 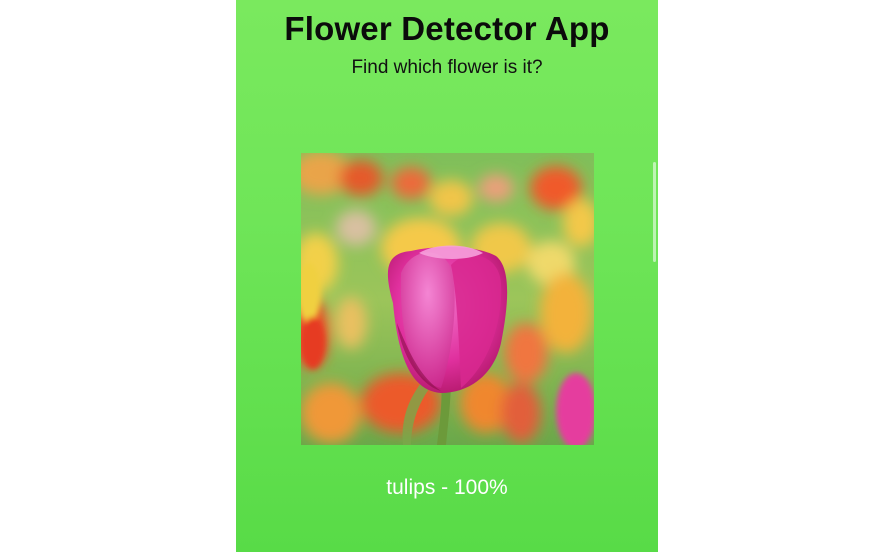 I want to click on scroll-indicator, so click(x=654, y=212).